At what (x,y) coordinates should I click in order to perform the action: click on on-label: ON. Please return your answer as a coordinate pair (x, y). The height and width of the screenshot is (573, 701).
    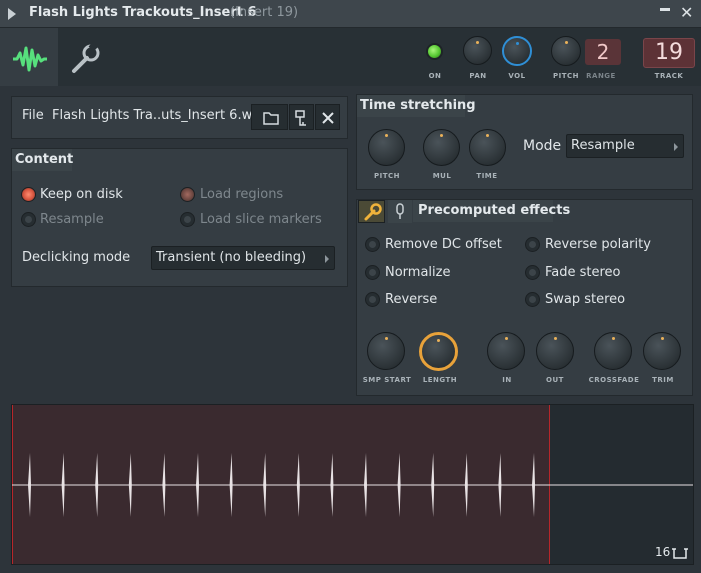
    Looking at the image, I should click on (435, 76).